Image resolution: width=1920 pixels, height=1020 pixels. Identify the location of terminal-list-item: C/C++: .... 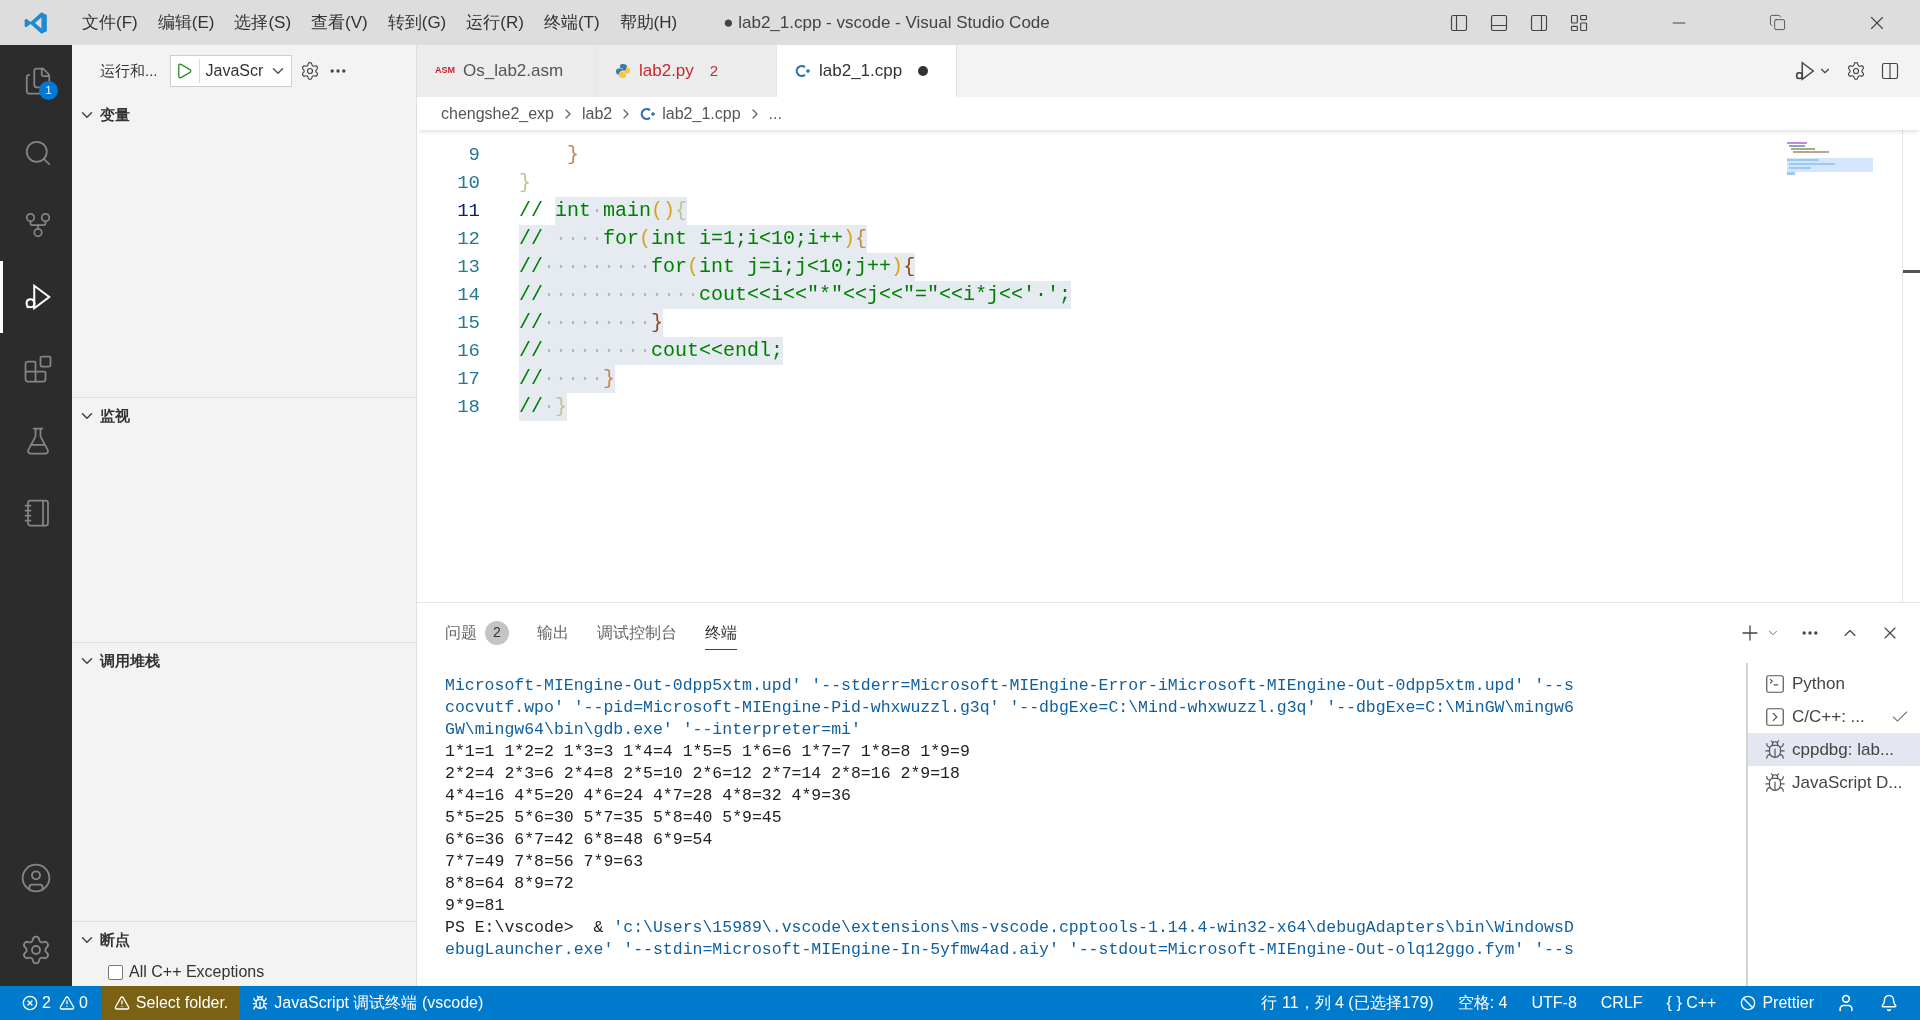
(1834, 716).